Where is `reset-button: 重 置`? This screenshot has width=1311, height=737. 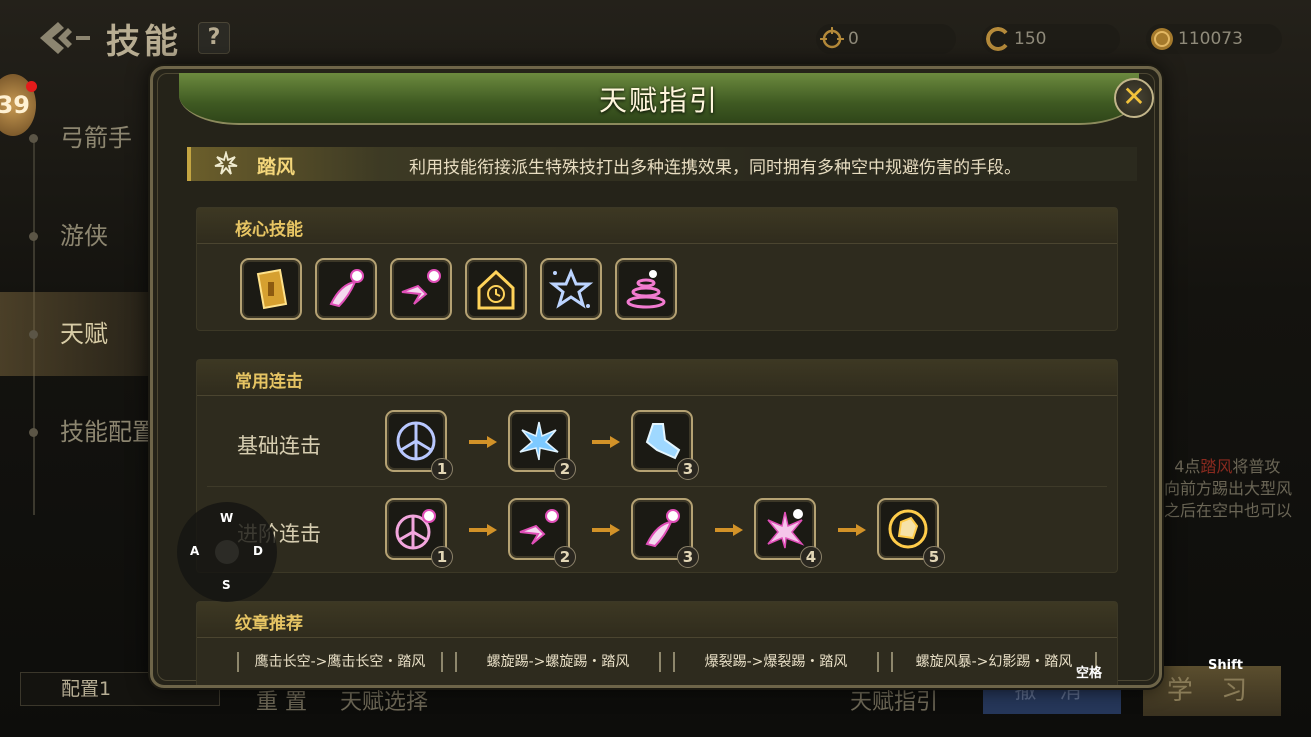 reset-button: 重 置 is located at coordinates (281, 700).